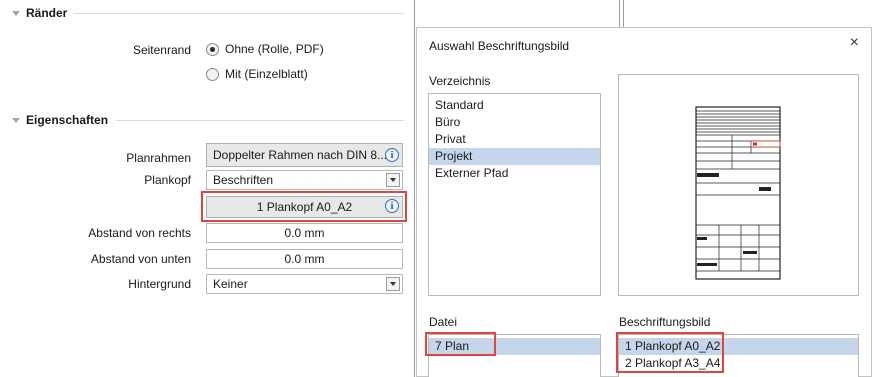  What do you see at coordinates (499, 46) in the screenshot?
I see `dialog-title: Auswahl Beschriftungsbild` at bounding box center [499, 46].